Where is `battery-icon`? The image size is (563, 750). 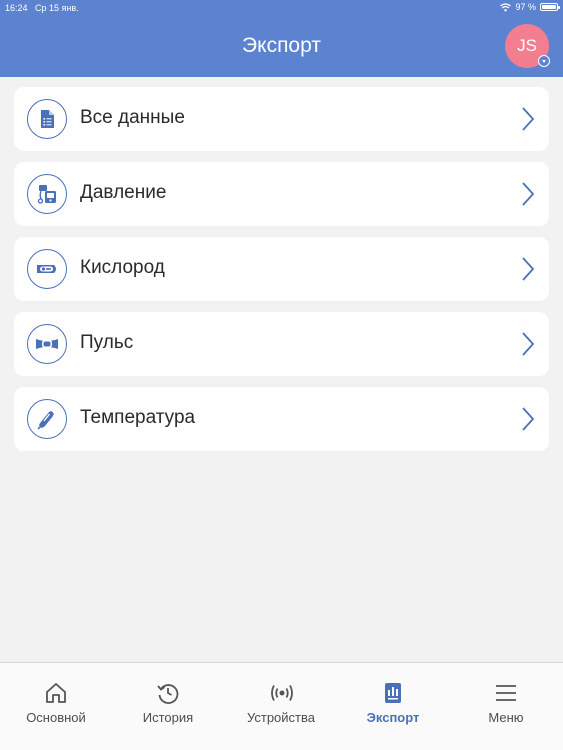 battery-icon is located at coordinates (550, 7).